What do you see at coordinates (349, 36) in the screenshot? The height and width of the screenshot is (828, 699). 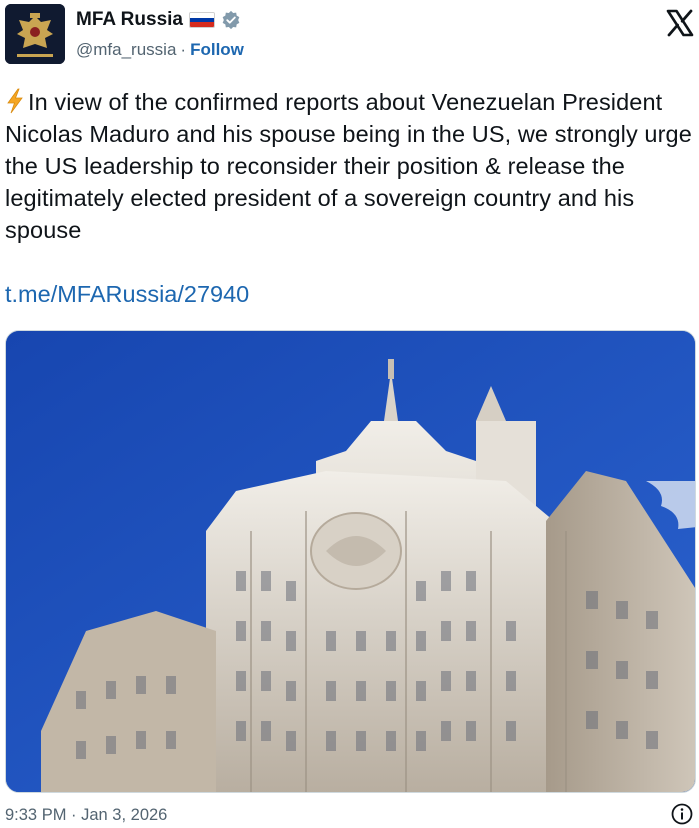 I see `tweet-header: MFA Russia @mfa_russia · Follow` at bounding box center [349, 36].